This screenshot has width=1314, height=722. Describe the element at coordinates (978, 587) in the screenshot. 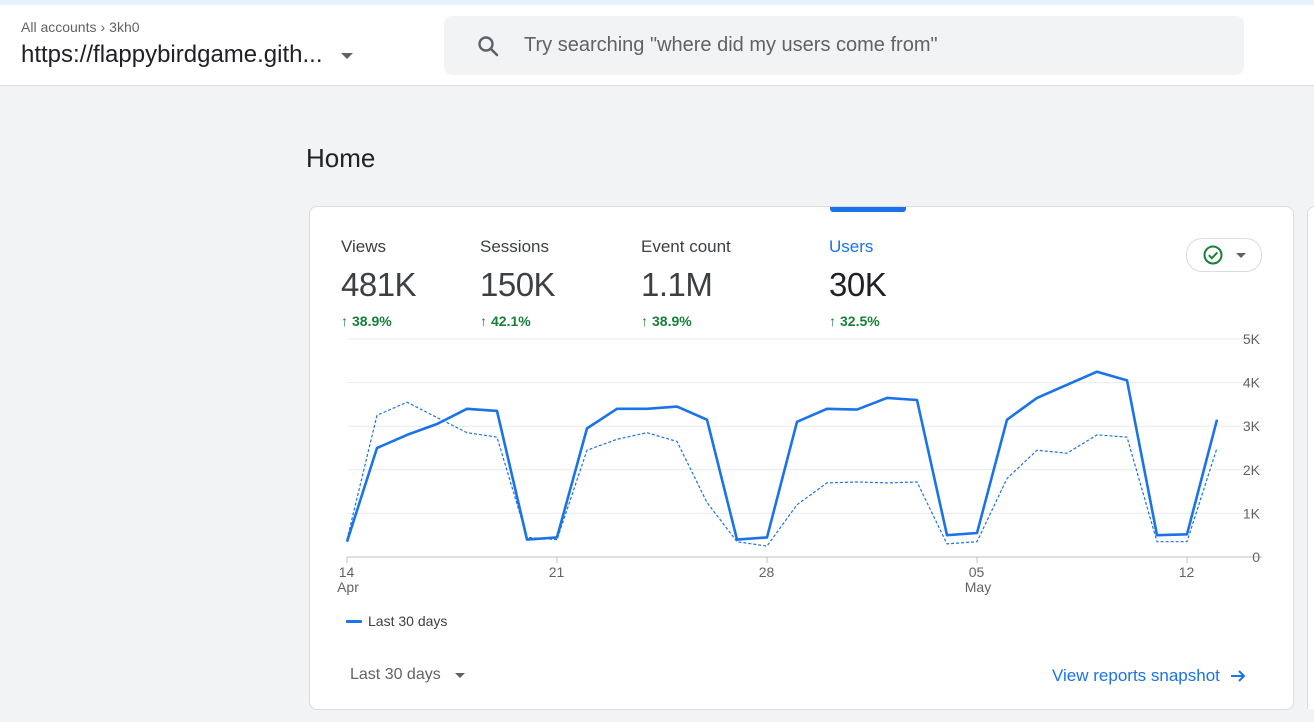

I see `x-tick-month-label: May` at that location.